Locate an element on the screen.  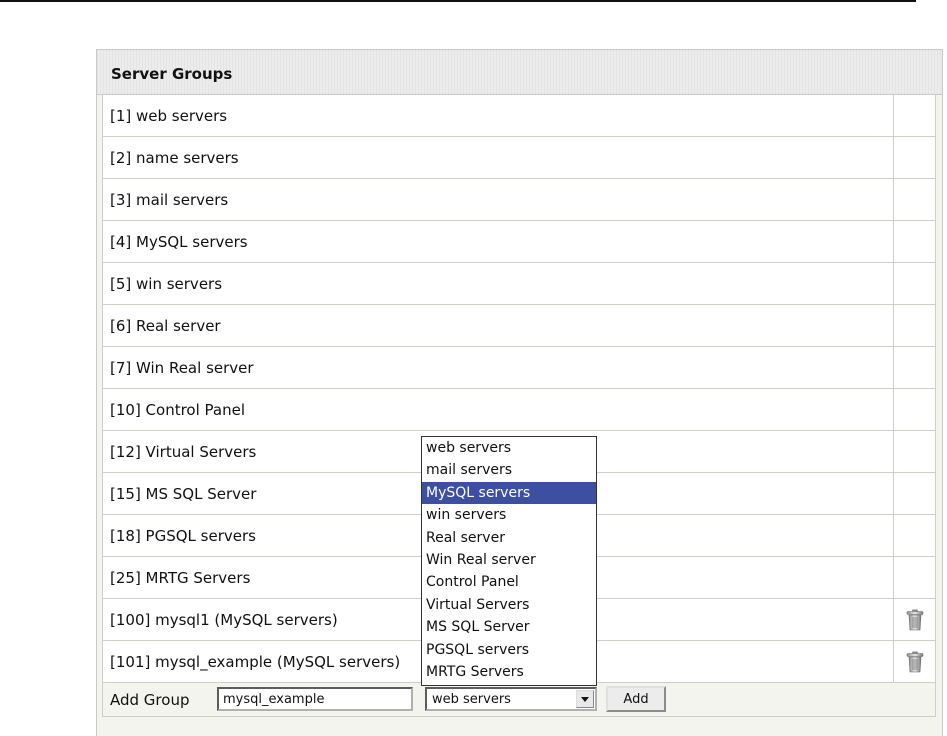
group-row-label: [15] MS SQL Server is located at coordinates (183, 494).